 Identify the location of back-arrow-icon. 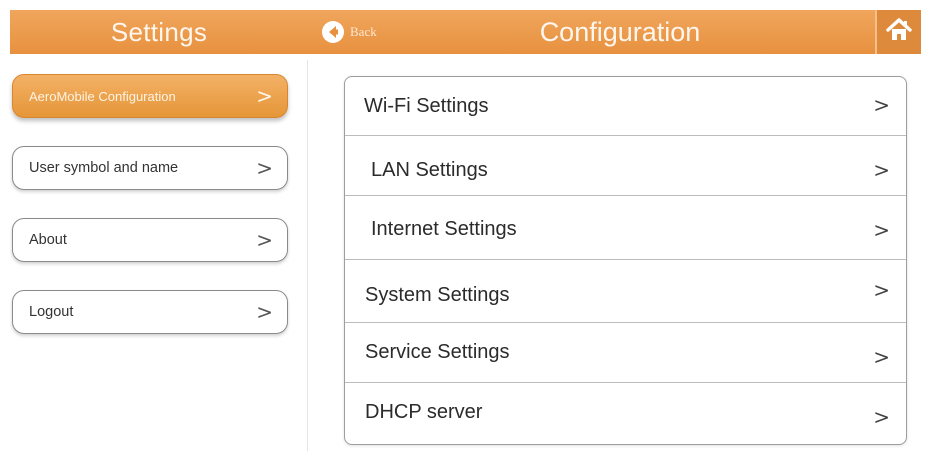
(333, 32).